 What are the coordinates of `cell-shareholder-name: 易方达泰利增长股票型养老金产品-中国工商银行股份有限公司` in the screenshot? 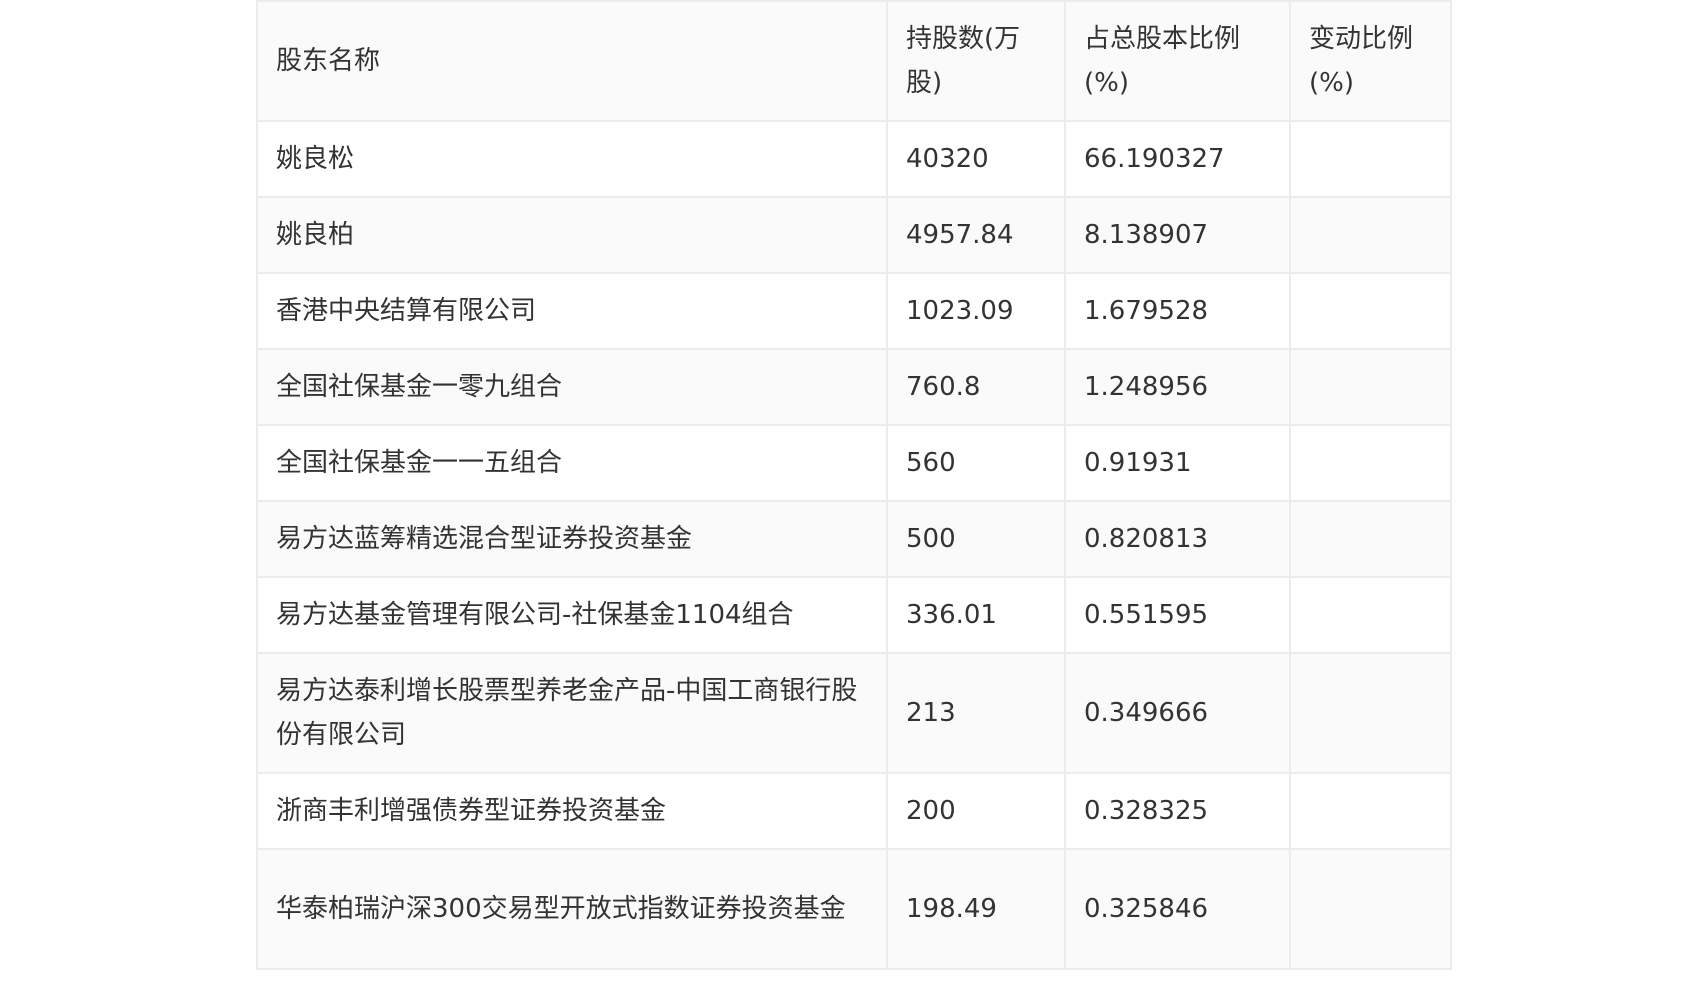 It's located at (572, 713).